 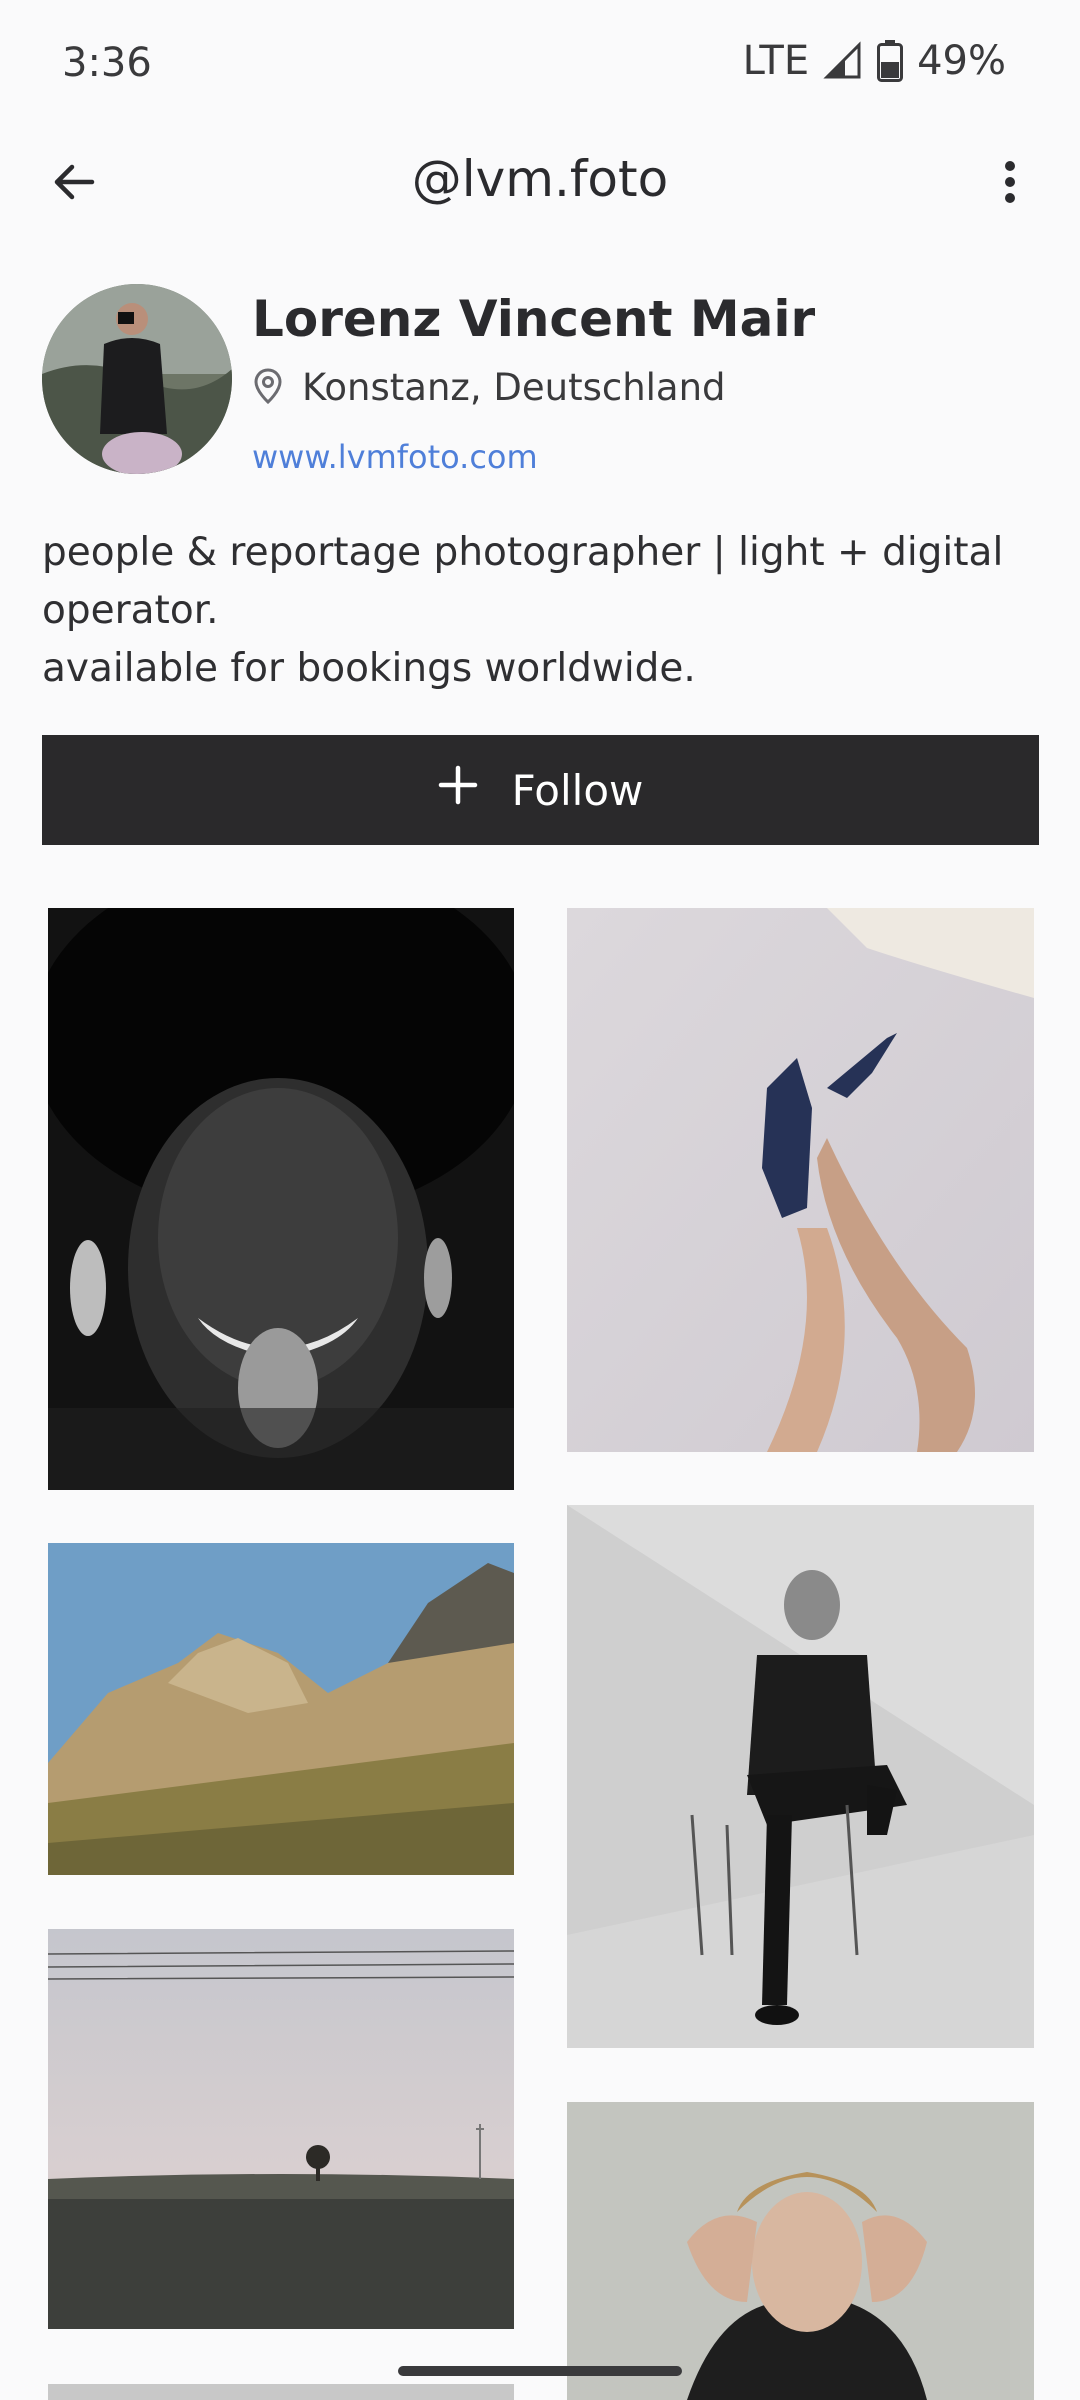 What do you see at coordinates (281, 2129) in the screenshot?
I see `photo-landscape-tree` at bounding box center [281, 2129].